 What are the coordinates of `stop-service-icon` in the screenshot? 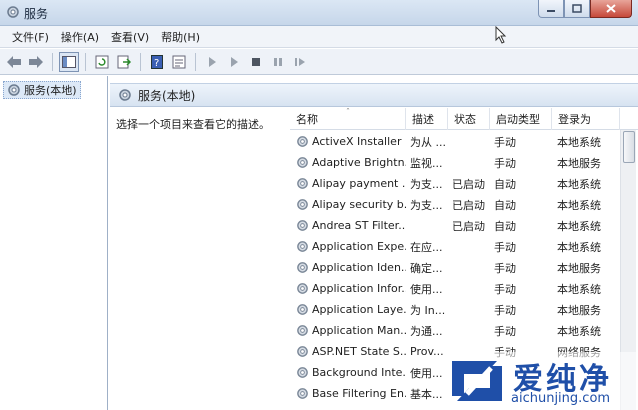 It's located at (256, 61).